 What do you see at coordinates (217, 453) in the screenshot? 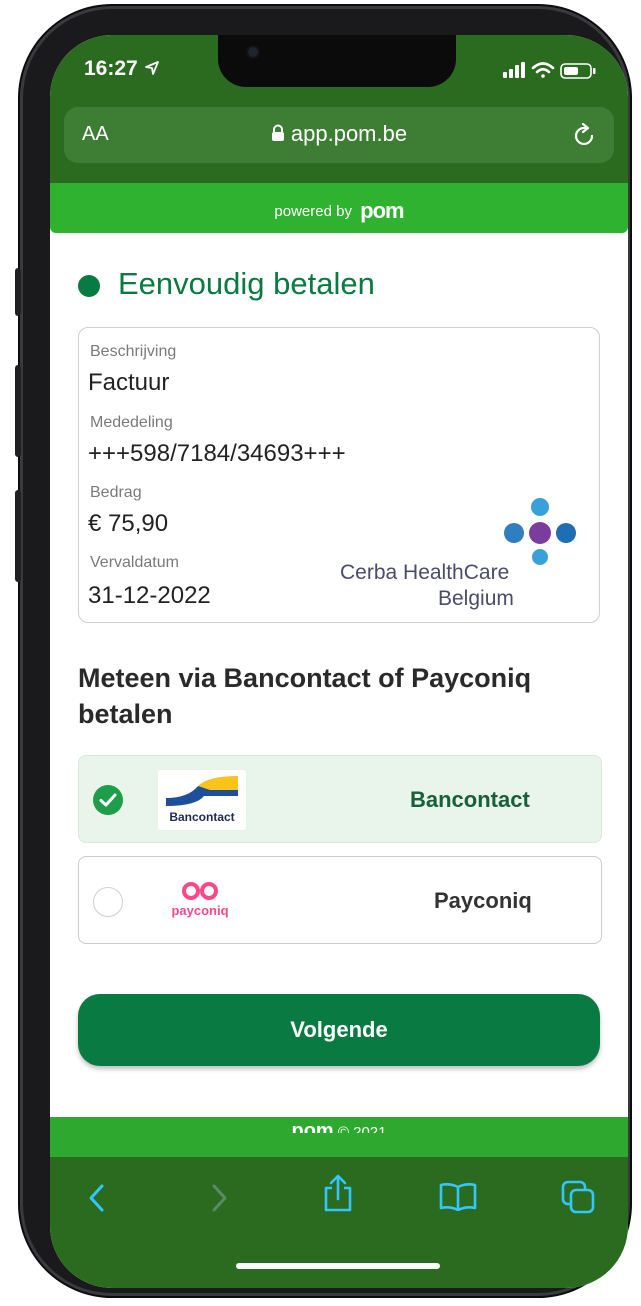
I see `communication-value: +++598/7184/34693+++` at bounding box center [217, 453].